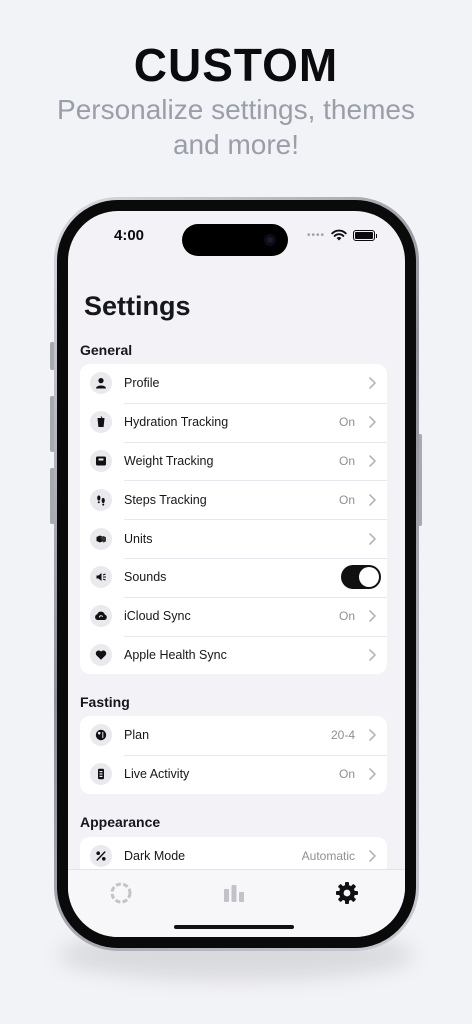 The image size is (472, 1024). Describe the element at coordinates (138, 538) in the screenshot. I see `settings-row-label: Units` at that location.